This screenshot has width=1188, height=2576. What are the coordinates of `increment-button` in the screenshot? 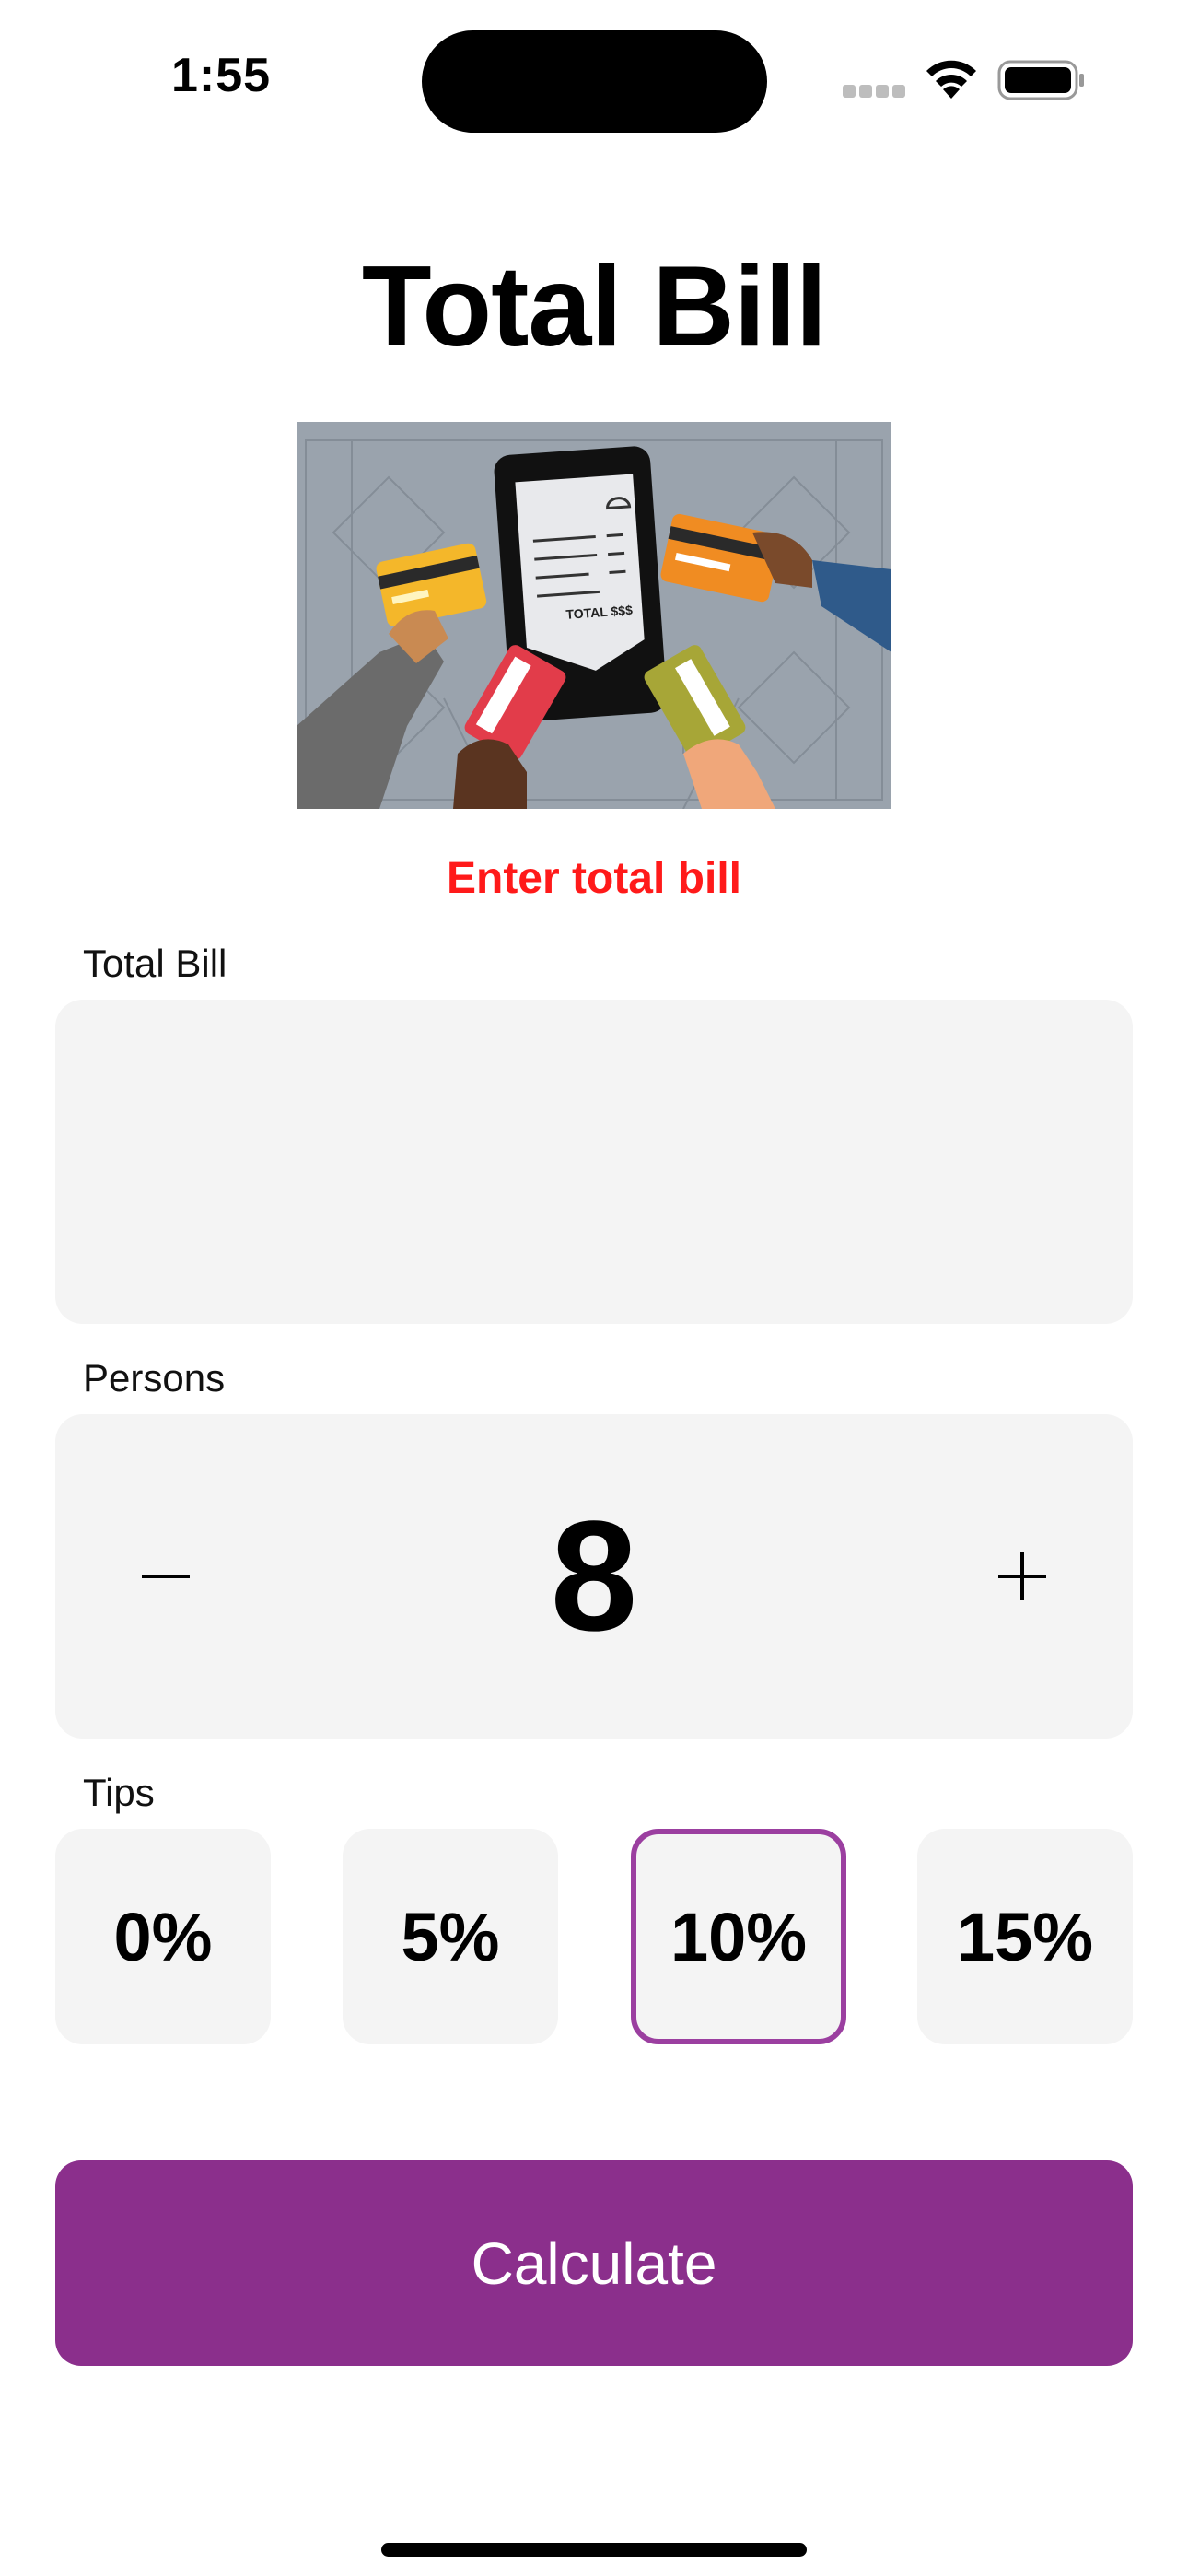 It's located at (1022, 1576).